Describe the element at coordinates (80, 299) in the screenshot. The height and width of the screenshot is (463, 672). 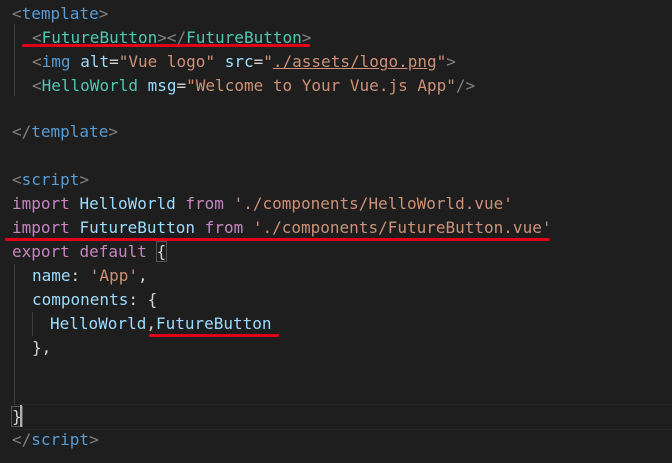
I see `property-key: components` at that location.